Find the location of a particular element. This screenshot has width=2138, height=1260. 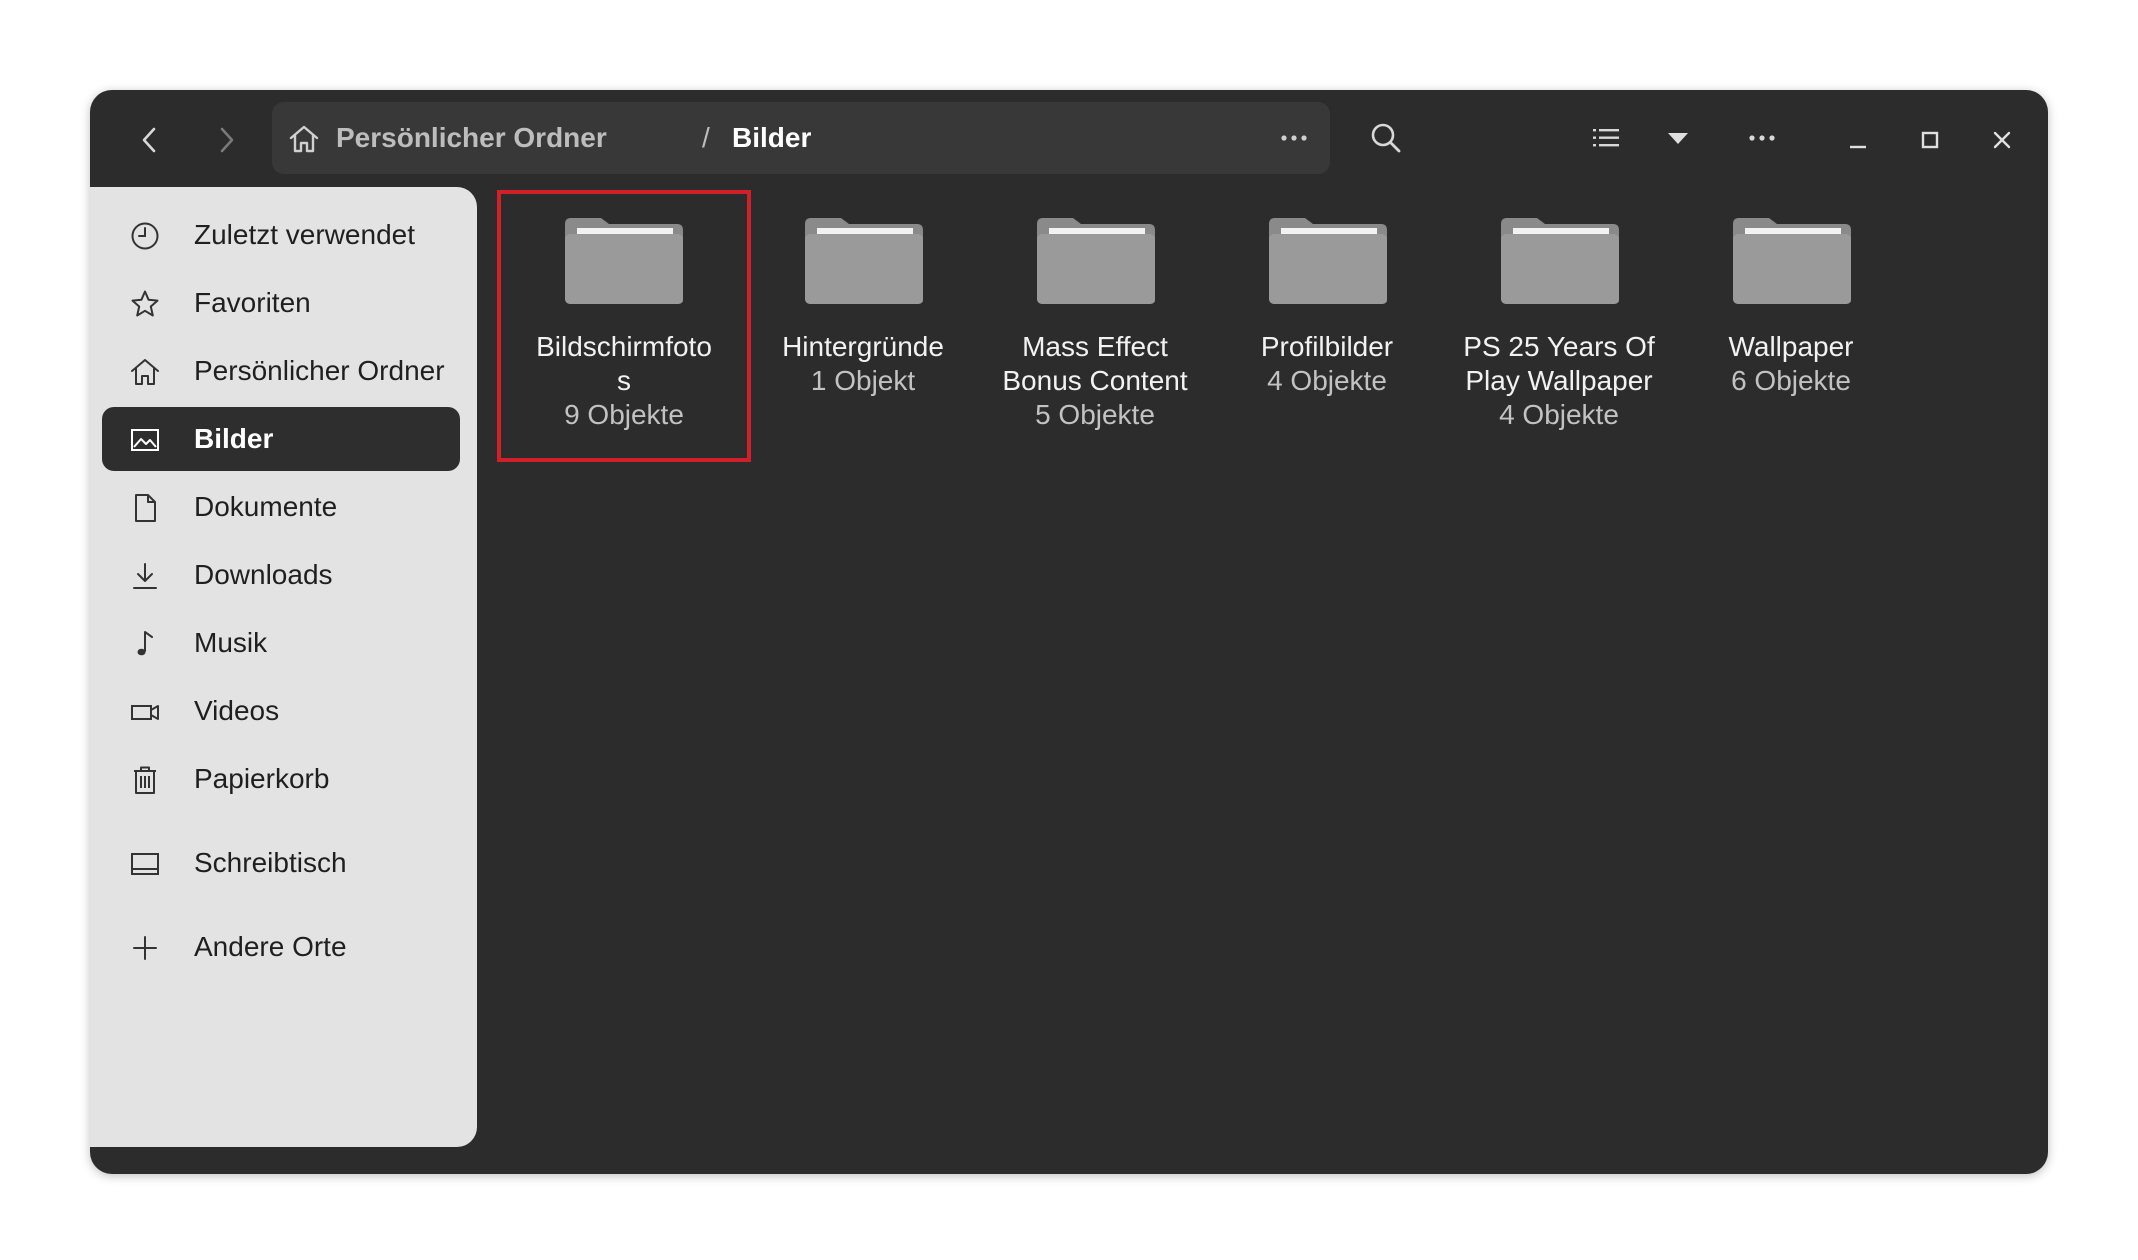

folder-name-line: Bildschirmfoto is located at coordinates (624, 346).